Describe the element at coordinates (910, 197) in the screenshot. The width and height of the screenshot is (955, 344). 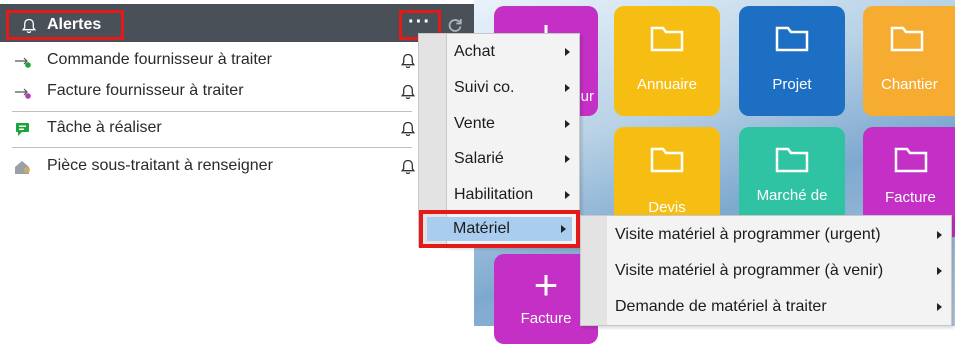
I see `tile-label: Facture` at that location.